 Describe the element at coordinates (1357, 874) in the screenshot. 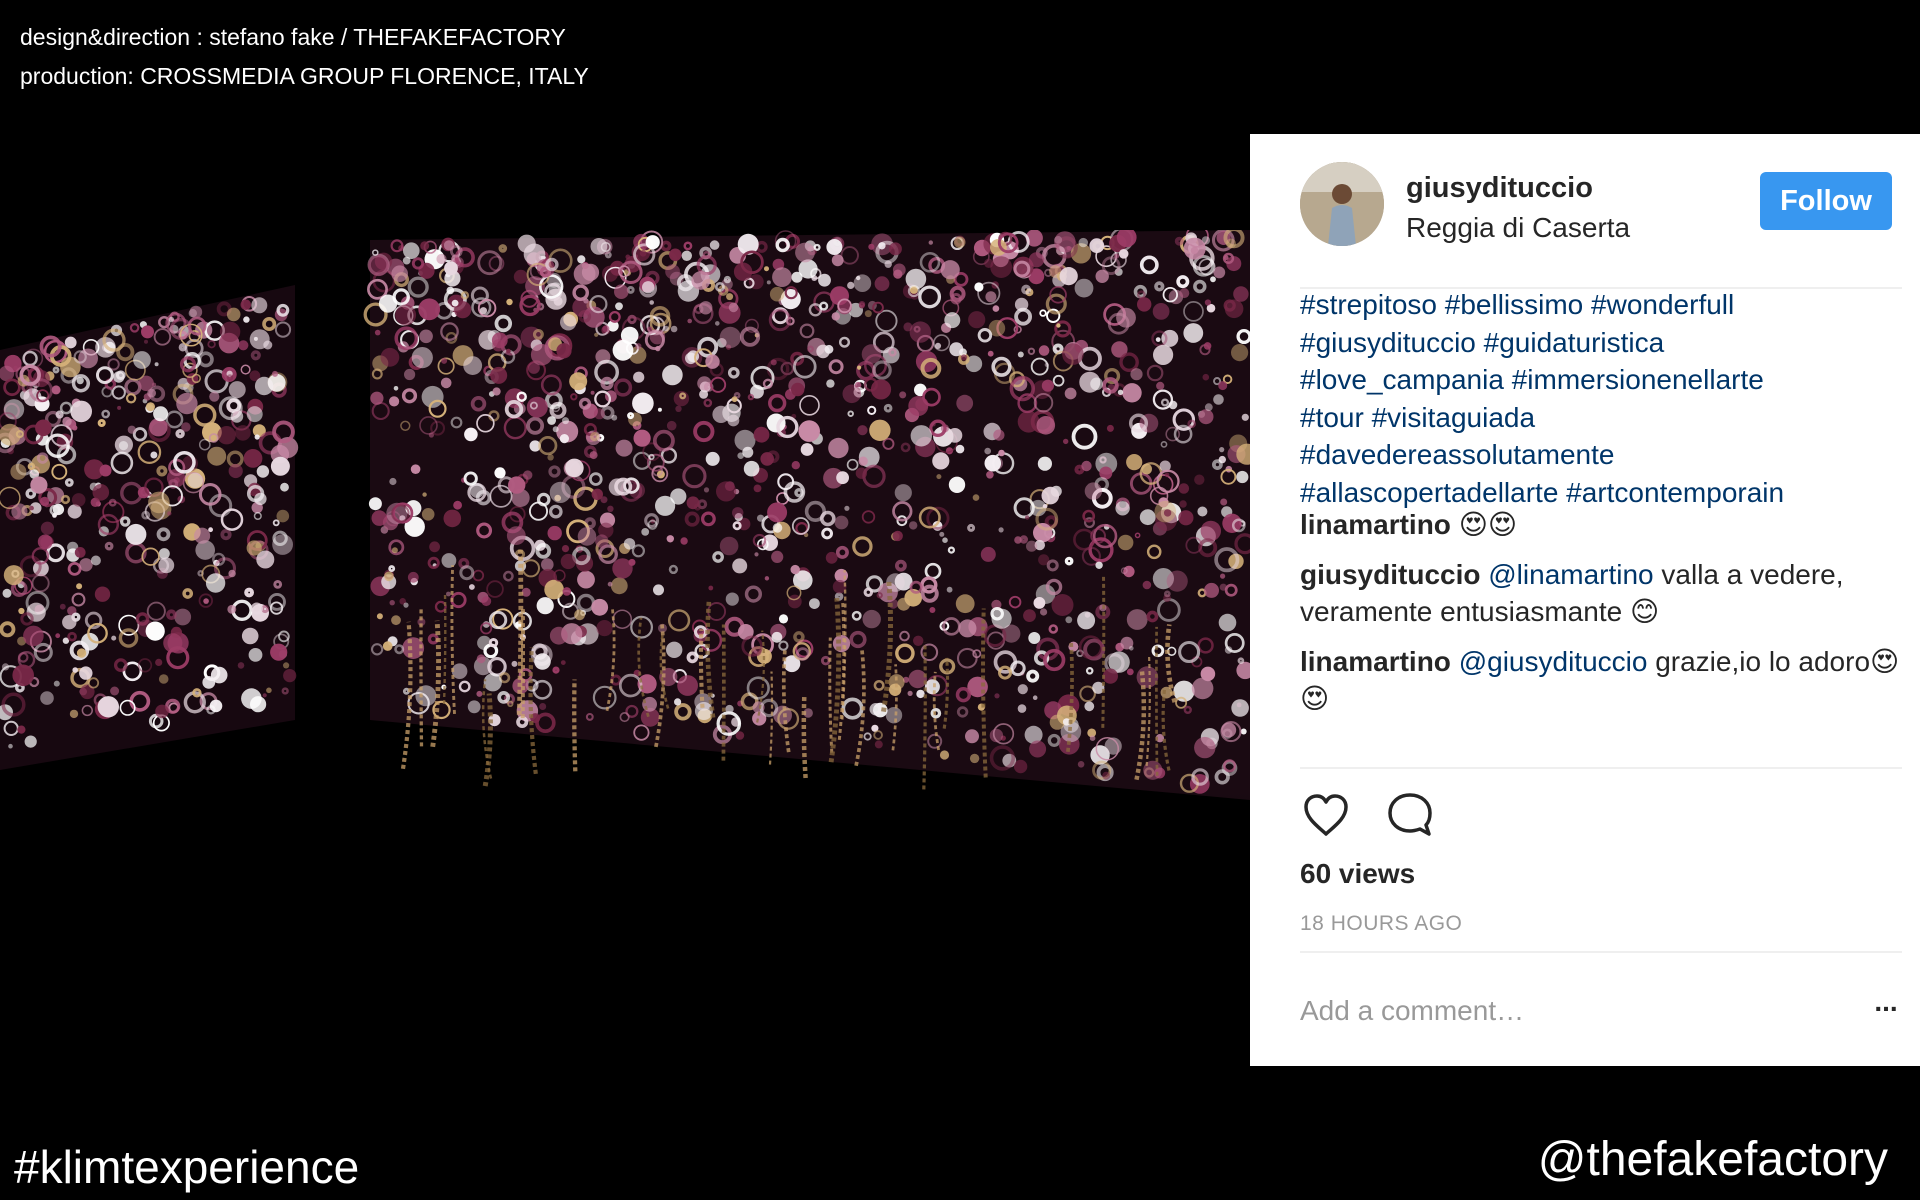

I see `view-count: 60 views` at that location.